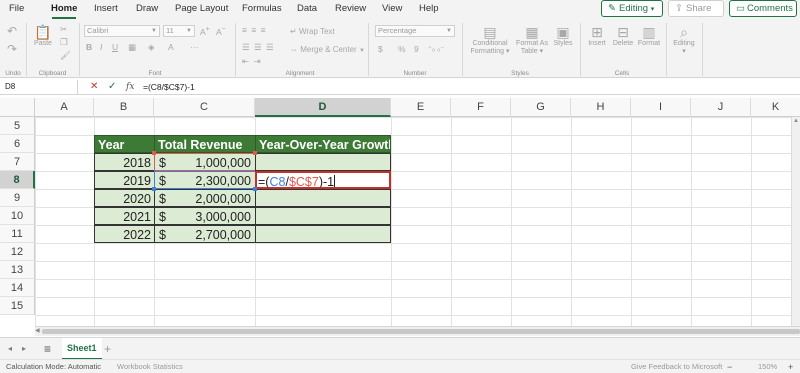 The image size is (800, 373). What do you see at coordinates (65, 55) in the screenshot?
I see `format-painter-icon: 🖌` at bounding box center [65, 55].